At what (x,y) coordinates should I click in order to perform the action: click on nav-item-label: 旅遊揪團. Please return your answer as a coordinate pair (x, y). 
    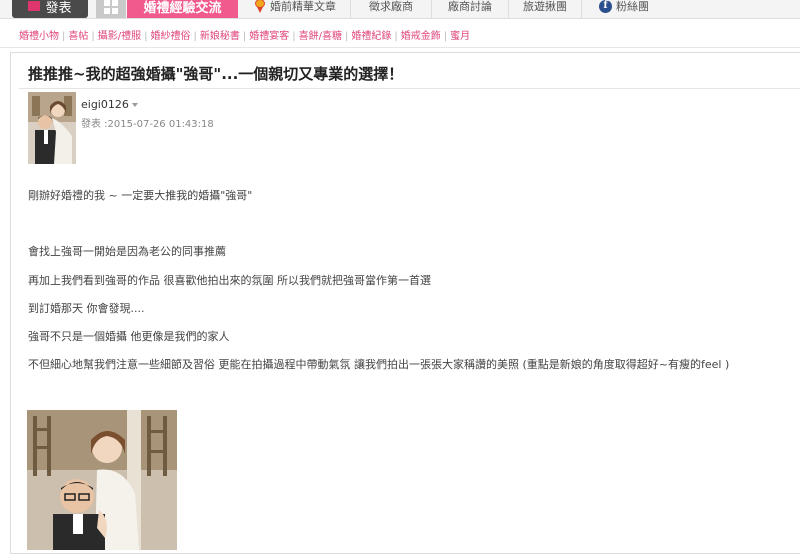
    Looking at the image, I should click on (545, 6).